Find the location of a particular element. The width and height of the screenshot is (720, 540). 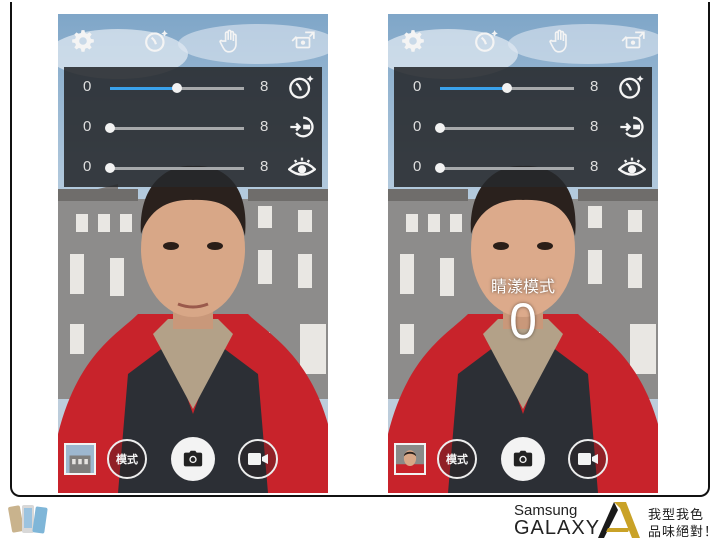

galaxy-a-logo-icon is located at coordinates (619, 520).